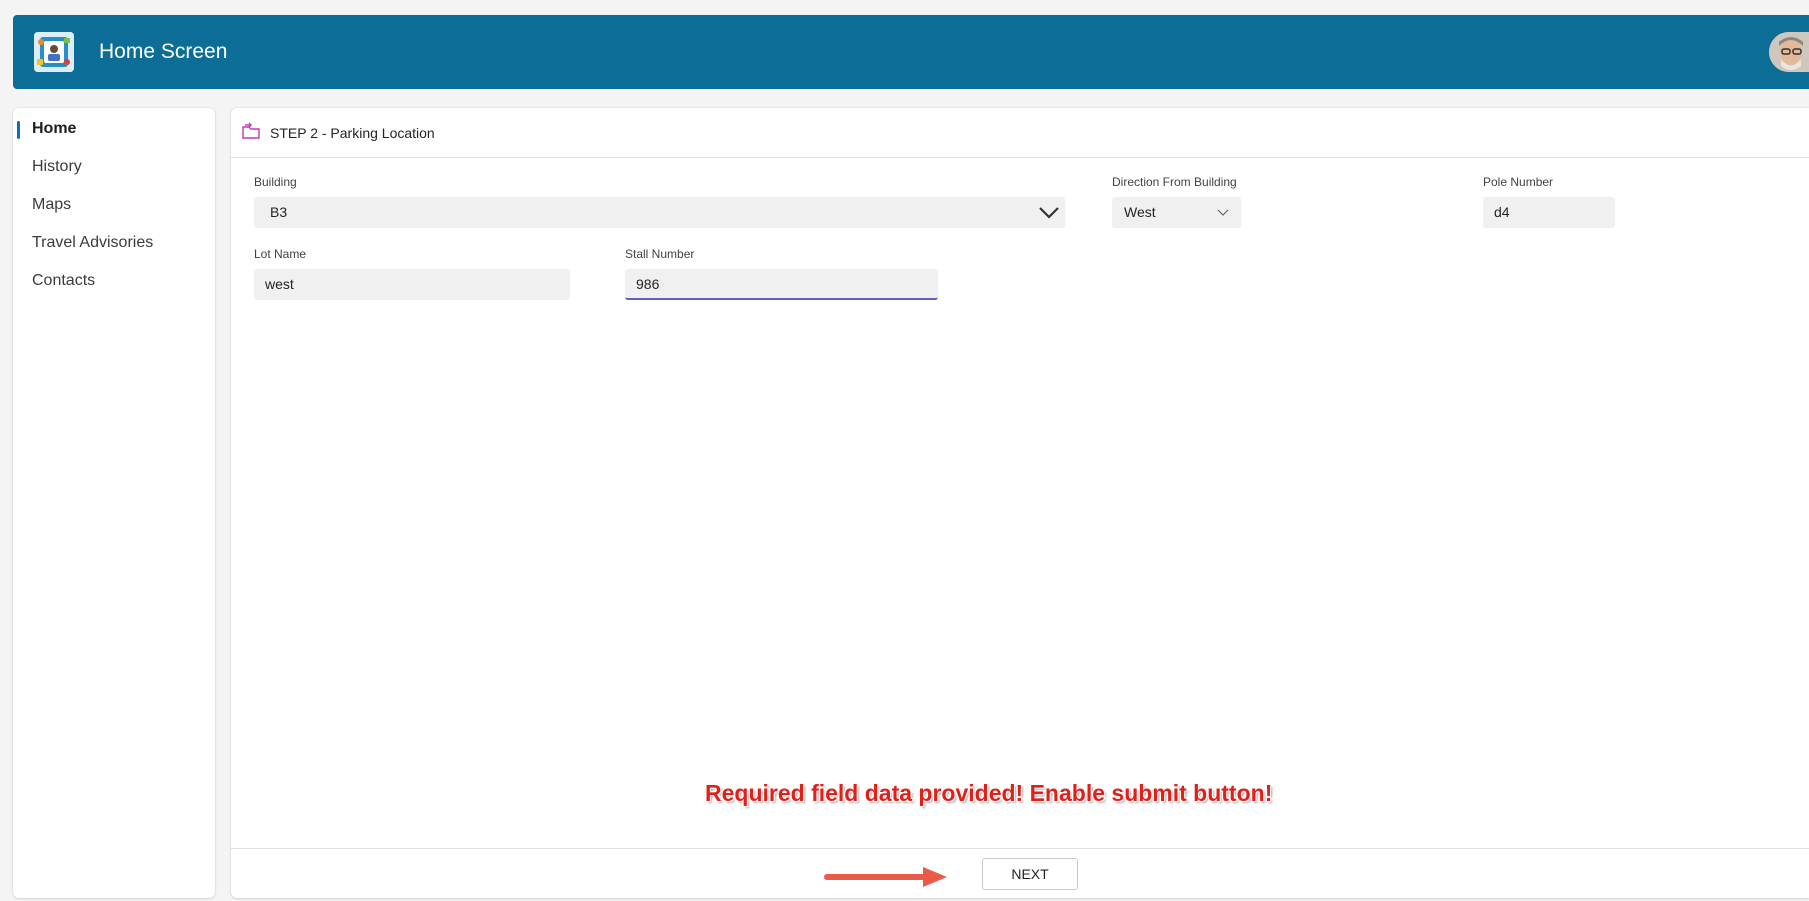 The image size is (1809, 901). What do you see at coordinates (1030, 874) in the screenshot?
I see `next-button: NEXT` at bounding box center [1030, 874].